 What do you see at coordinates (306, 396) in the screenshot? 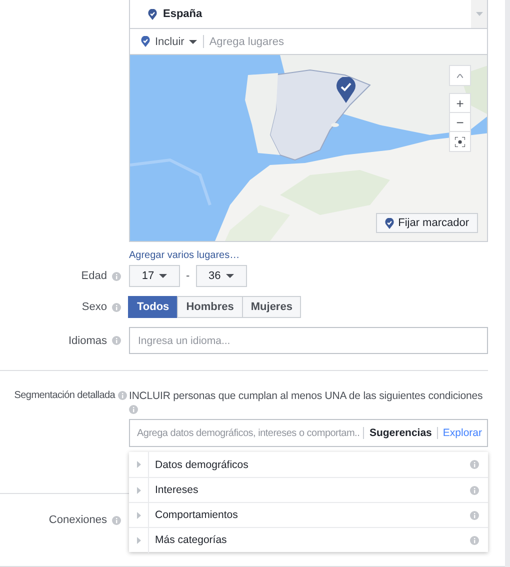
I see `description-text: INCLUIR personas que cumplan al menos UNA de las siguientes condiciones` at bounding box center [306, 396].